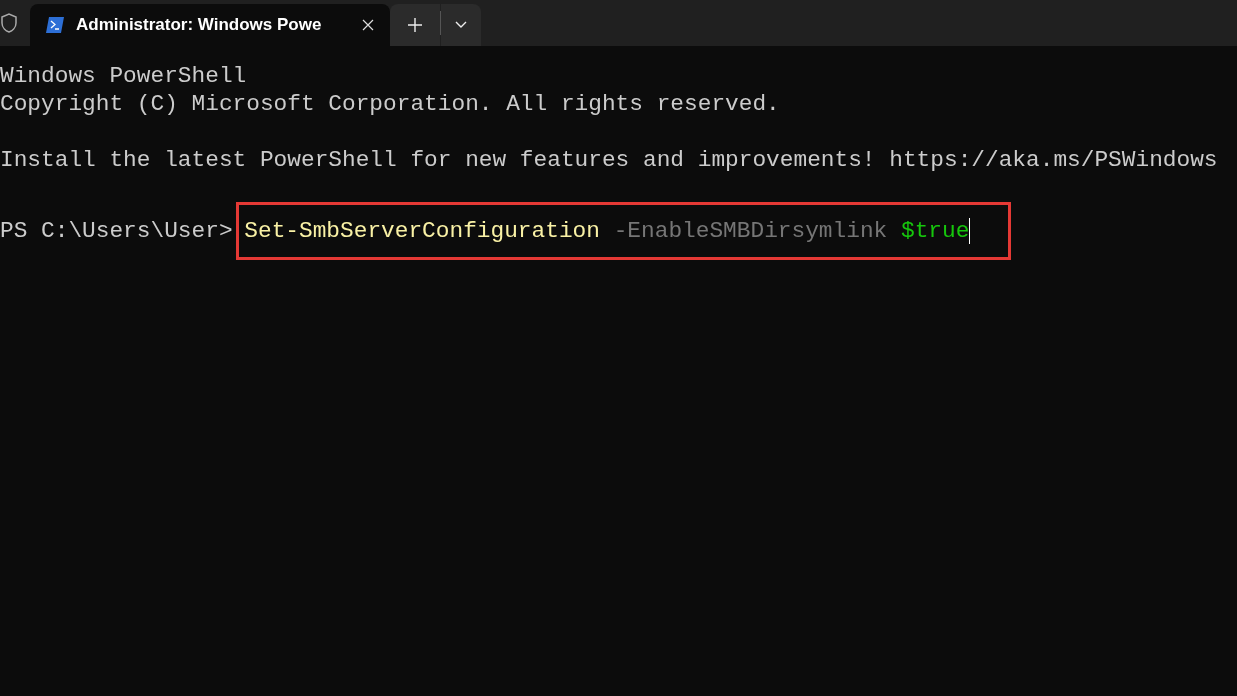 The width and height of the screenshot is (1237, 696). I want to click on chevron-down-icon, so click(461, 25).